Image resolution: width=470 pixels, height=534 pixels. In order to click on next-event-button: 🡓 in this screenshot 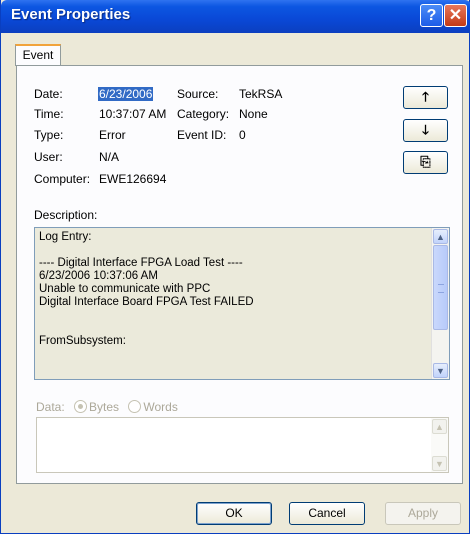, I will do `click(425, 130)`.